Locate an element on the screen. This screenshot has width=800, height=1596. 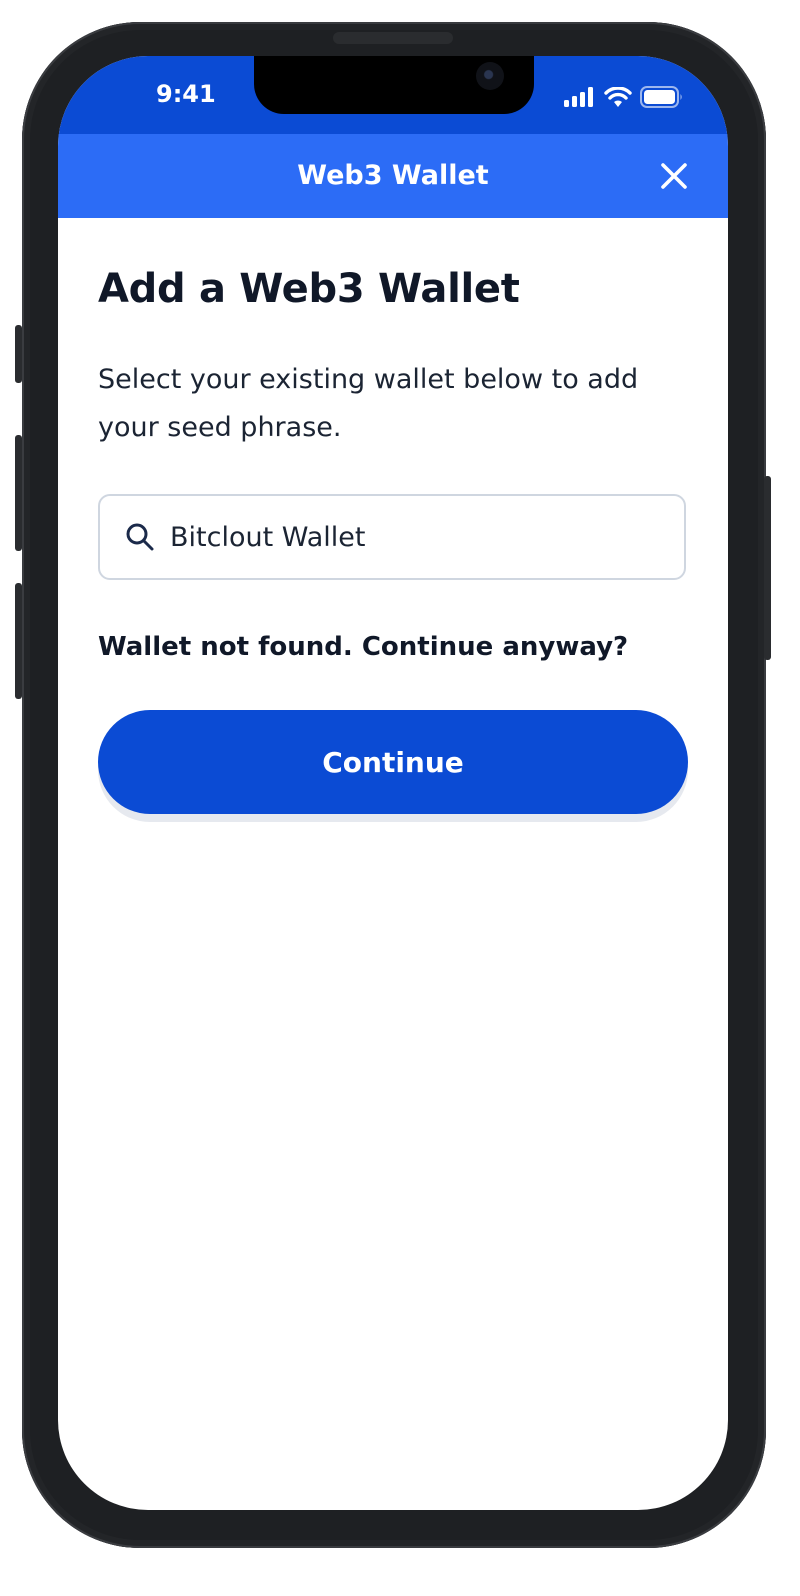
cellular-signal-icon is located at coordinates (578, 97).